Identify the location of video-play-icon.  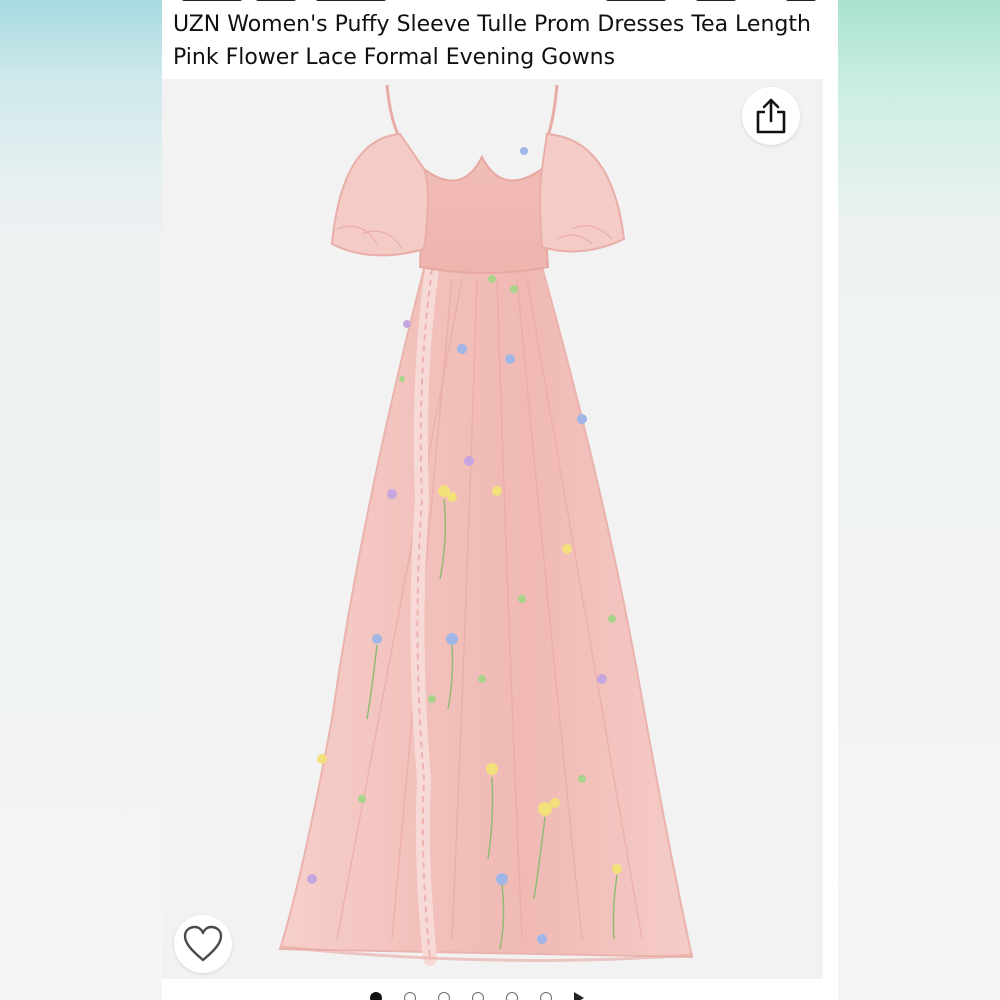
(579, 996).